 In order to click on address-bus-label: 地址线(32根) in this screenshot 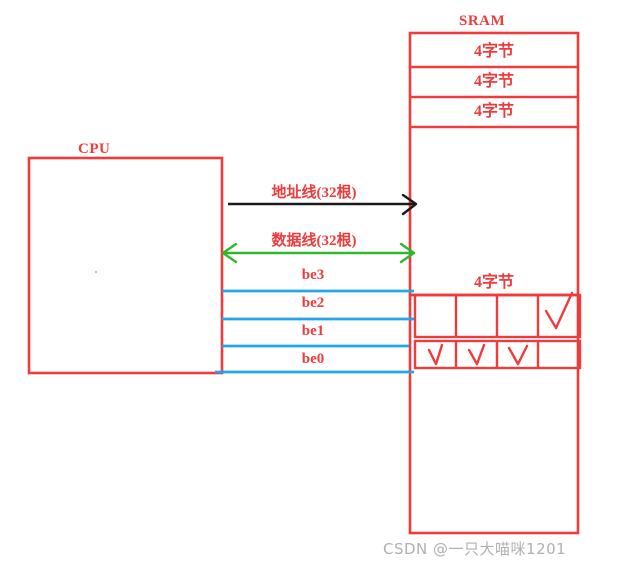, I will do `click(314, 193)`.